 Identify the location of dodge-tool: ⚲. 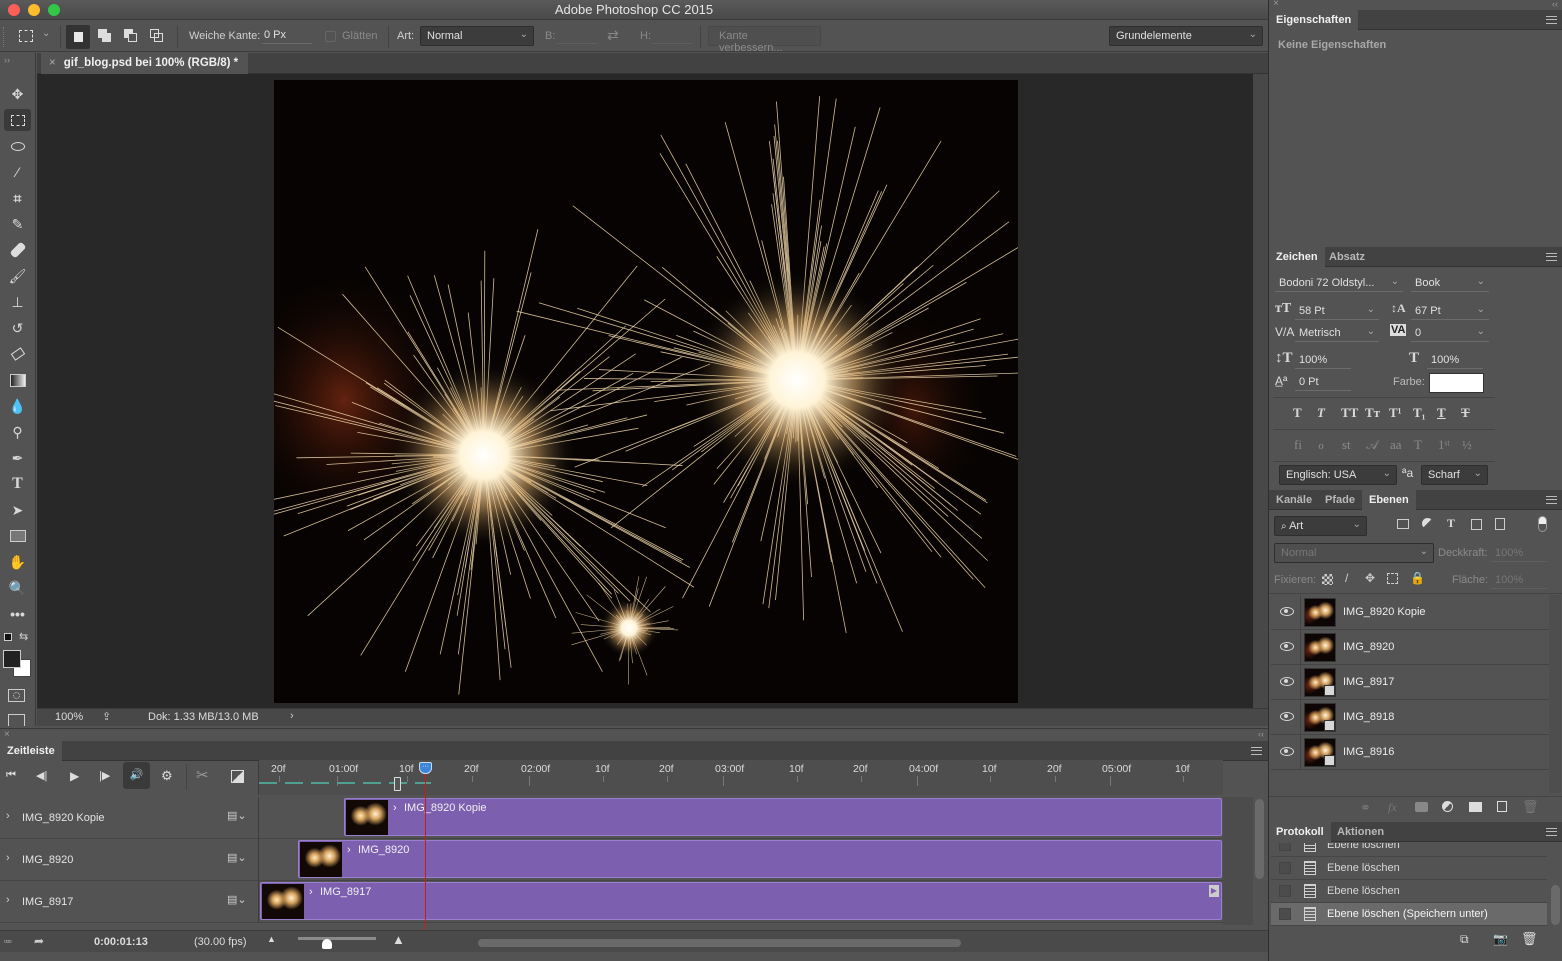
(17, 432).